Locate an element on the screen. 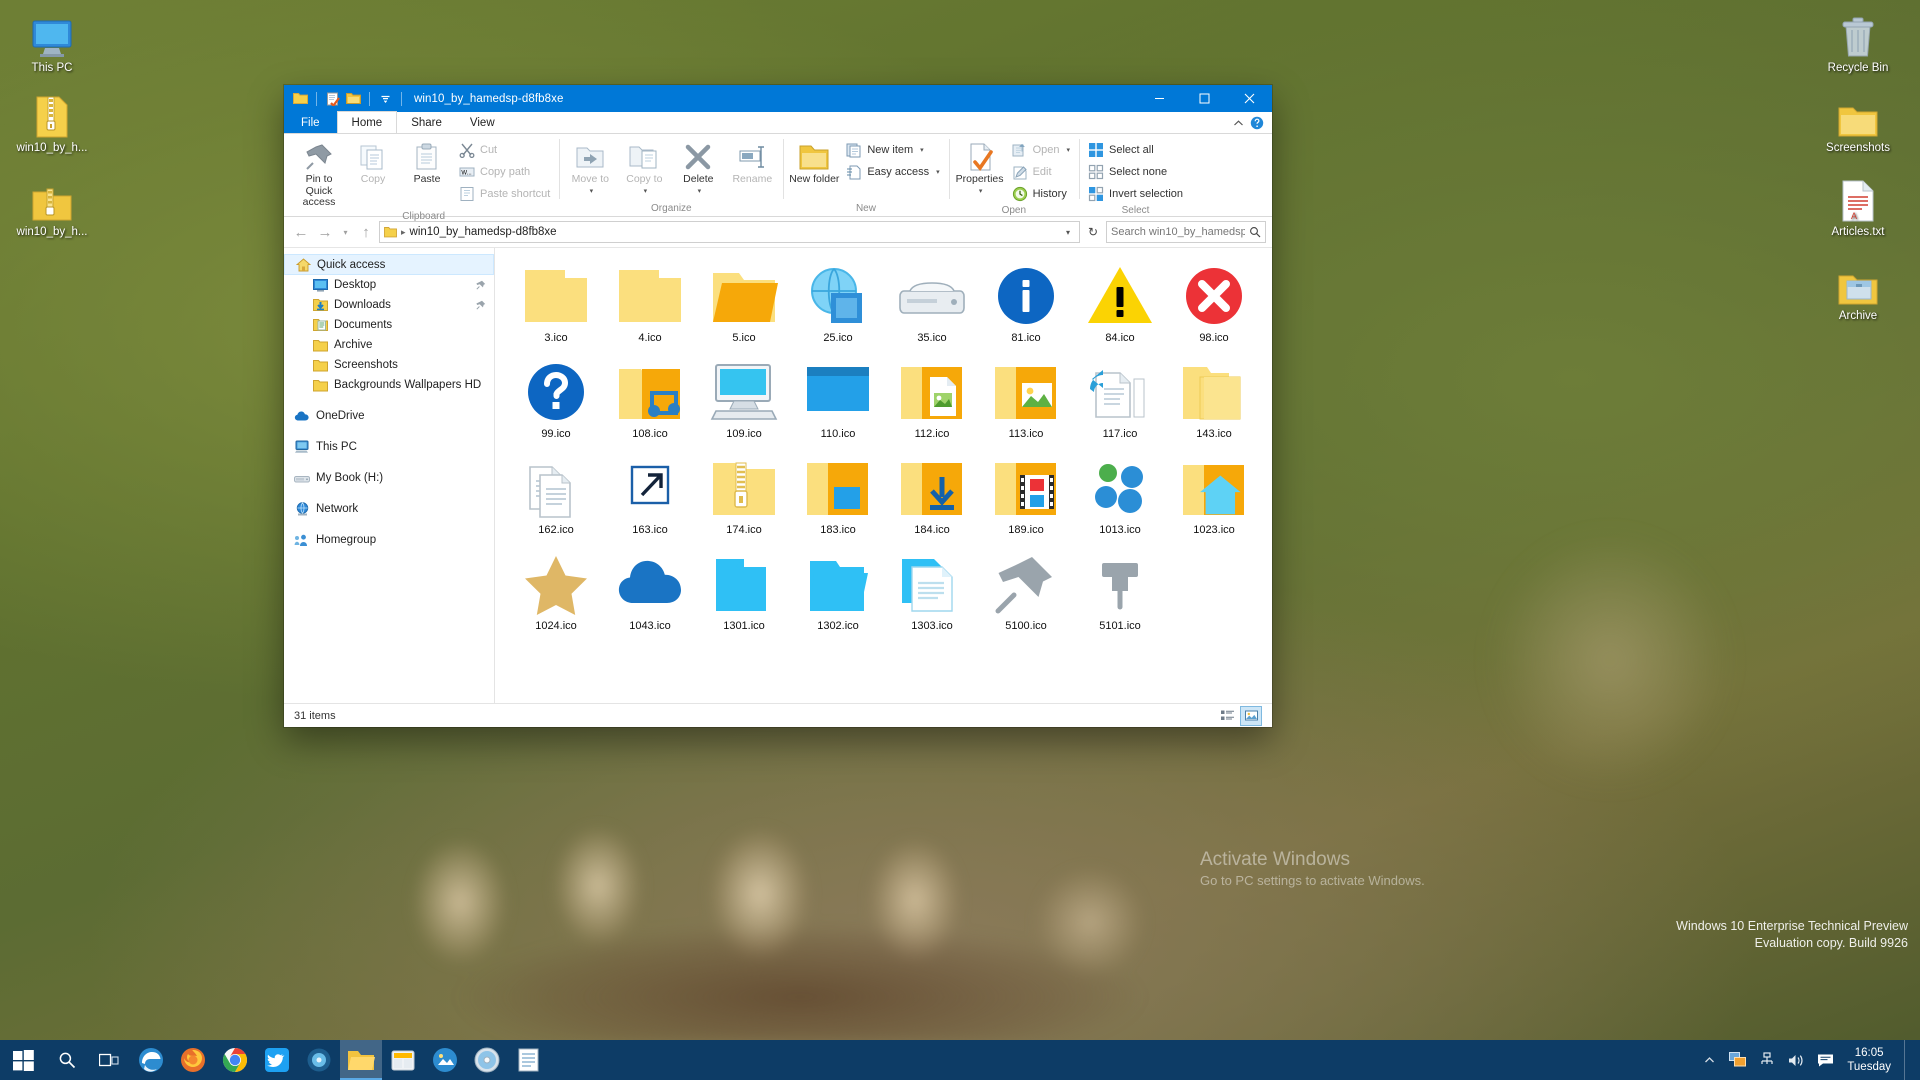 Image resolution: width=1920 pixels, height=1080 pixels. details-view-icon is located at coordinates (1227, 716).